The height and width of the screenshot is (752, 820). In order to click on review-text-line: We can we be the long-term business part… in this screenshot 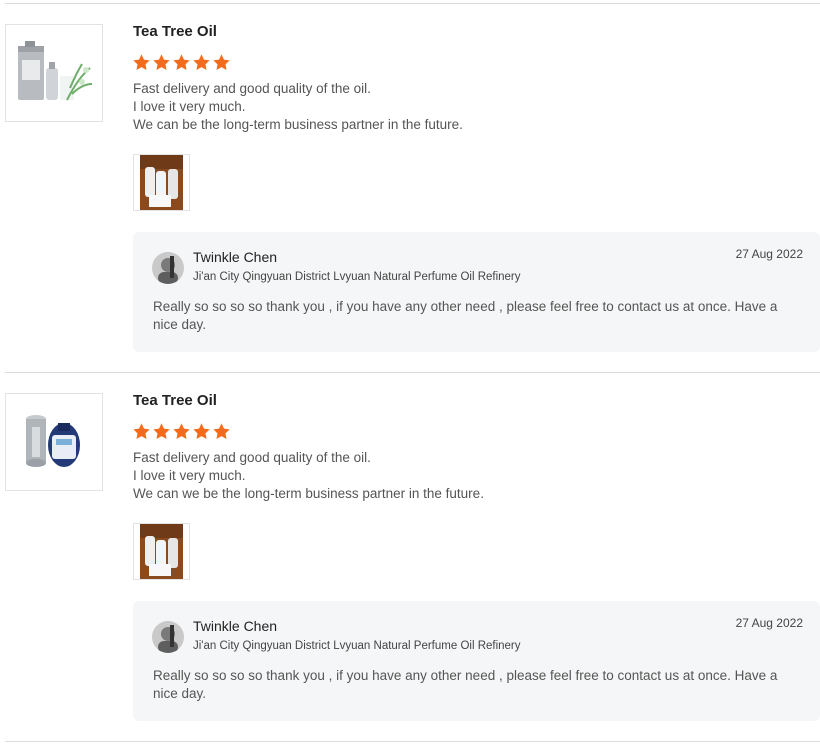, I will do `click(308, 493)`.